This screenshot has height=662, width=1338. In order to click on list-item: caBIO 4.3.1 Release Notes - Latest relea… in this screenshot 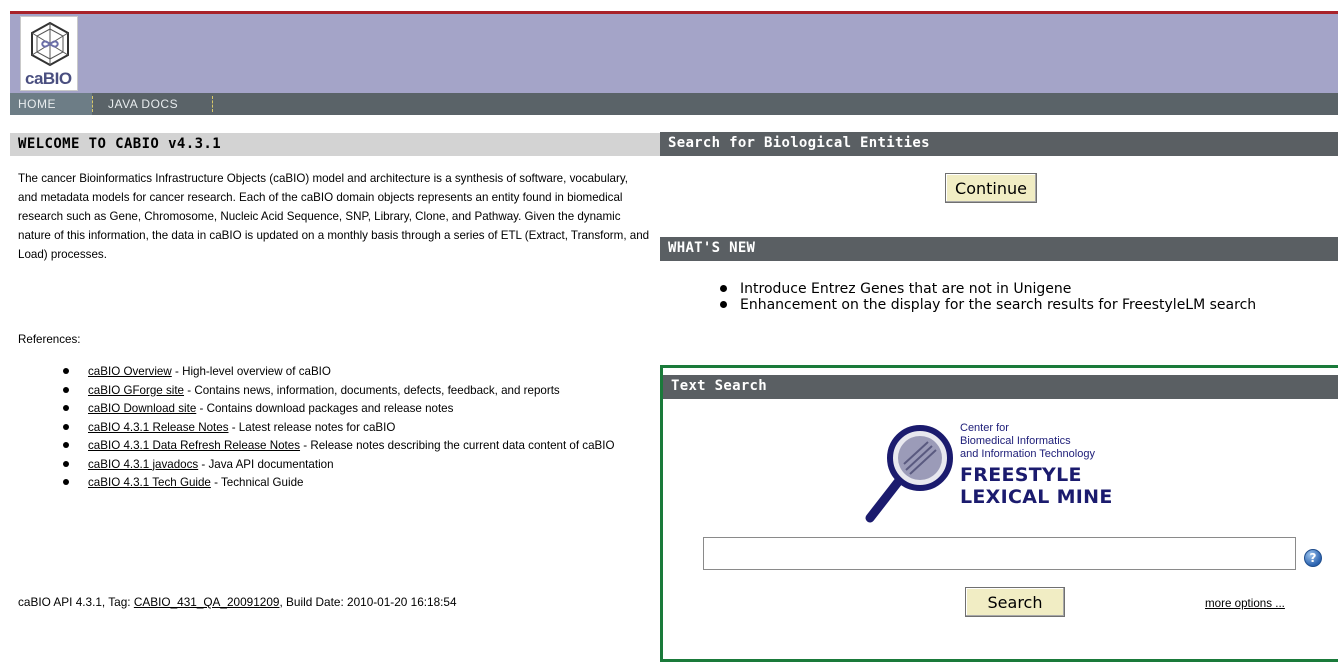, I will do `click(355, 428)`.